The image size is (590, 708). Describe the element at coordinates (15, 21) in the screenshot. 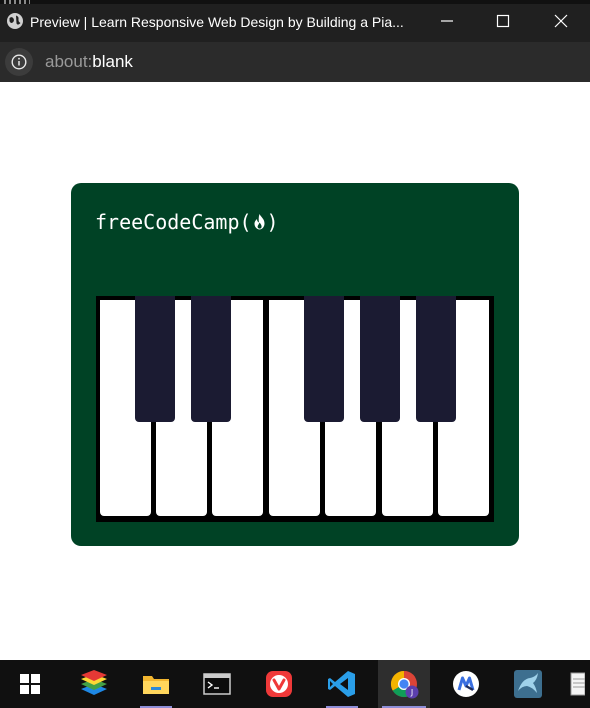

I see `globe-icon` at that location.